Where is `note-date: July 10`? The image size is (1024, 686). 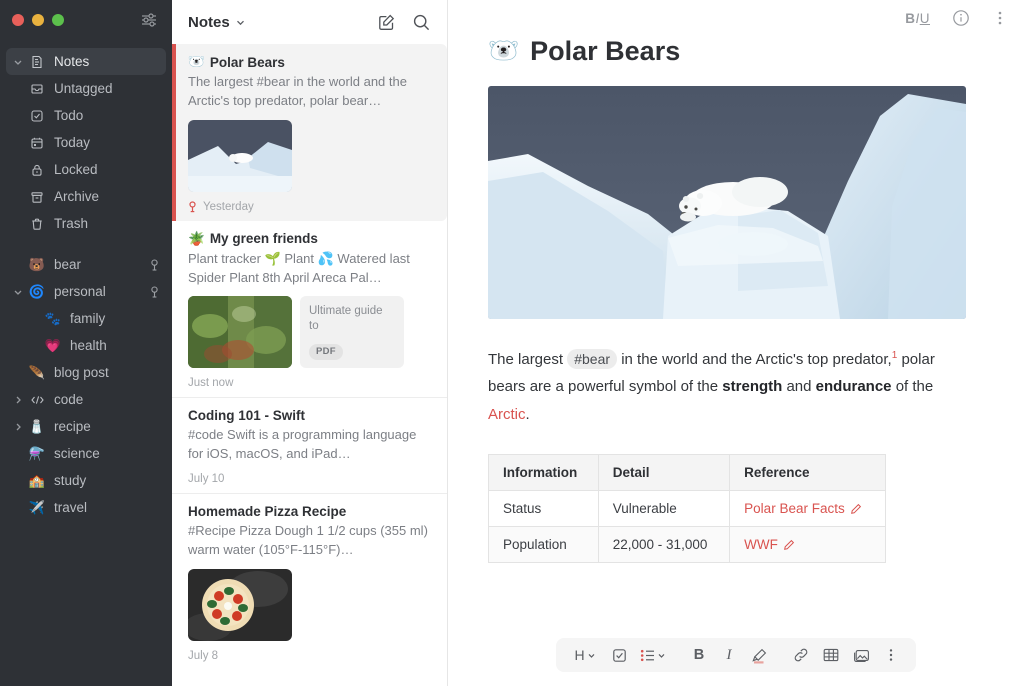 note-date: July 10 is located at coordinates (206, 479).